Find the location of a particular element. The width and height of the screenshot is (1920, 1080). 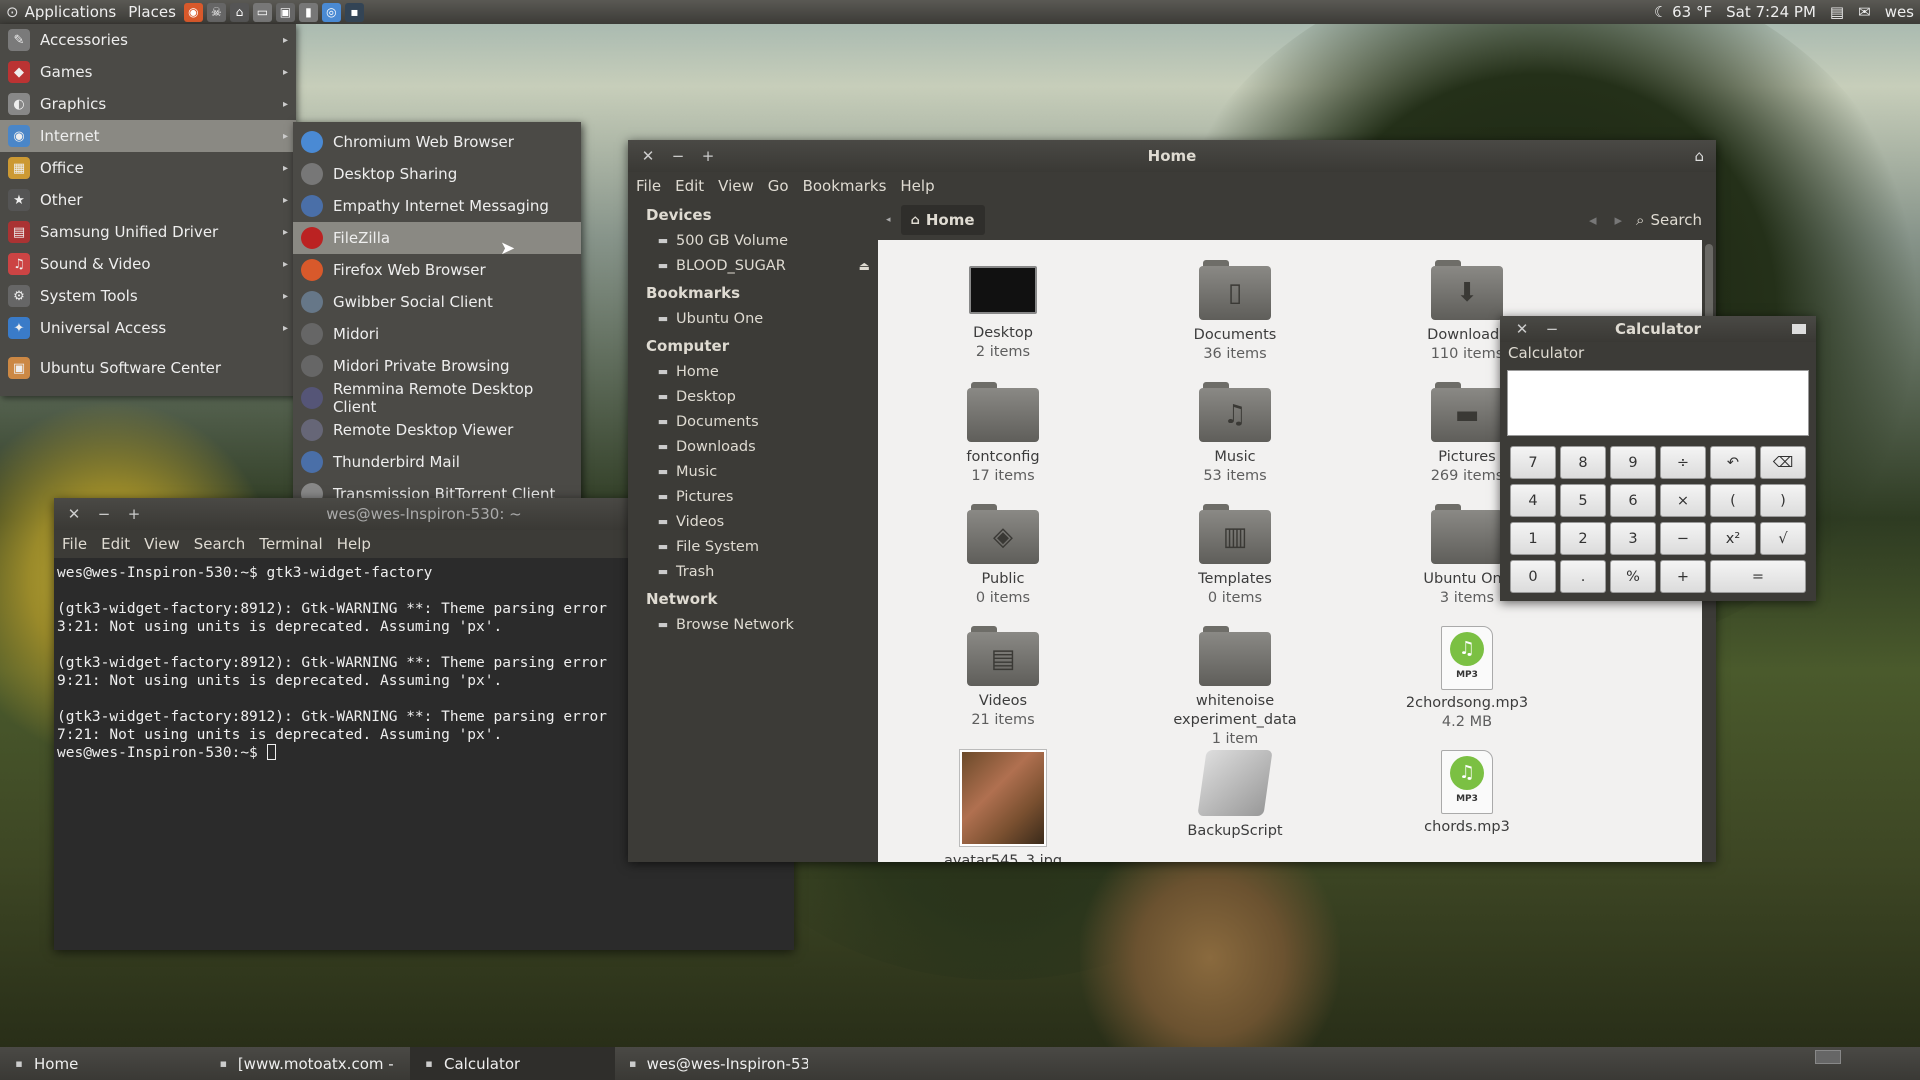

menu-item-chromium-web-browser: Chromium Web Browser is located at coordinates (437, 142).